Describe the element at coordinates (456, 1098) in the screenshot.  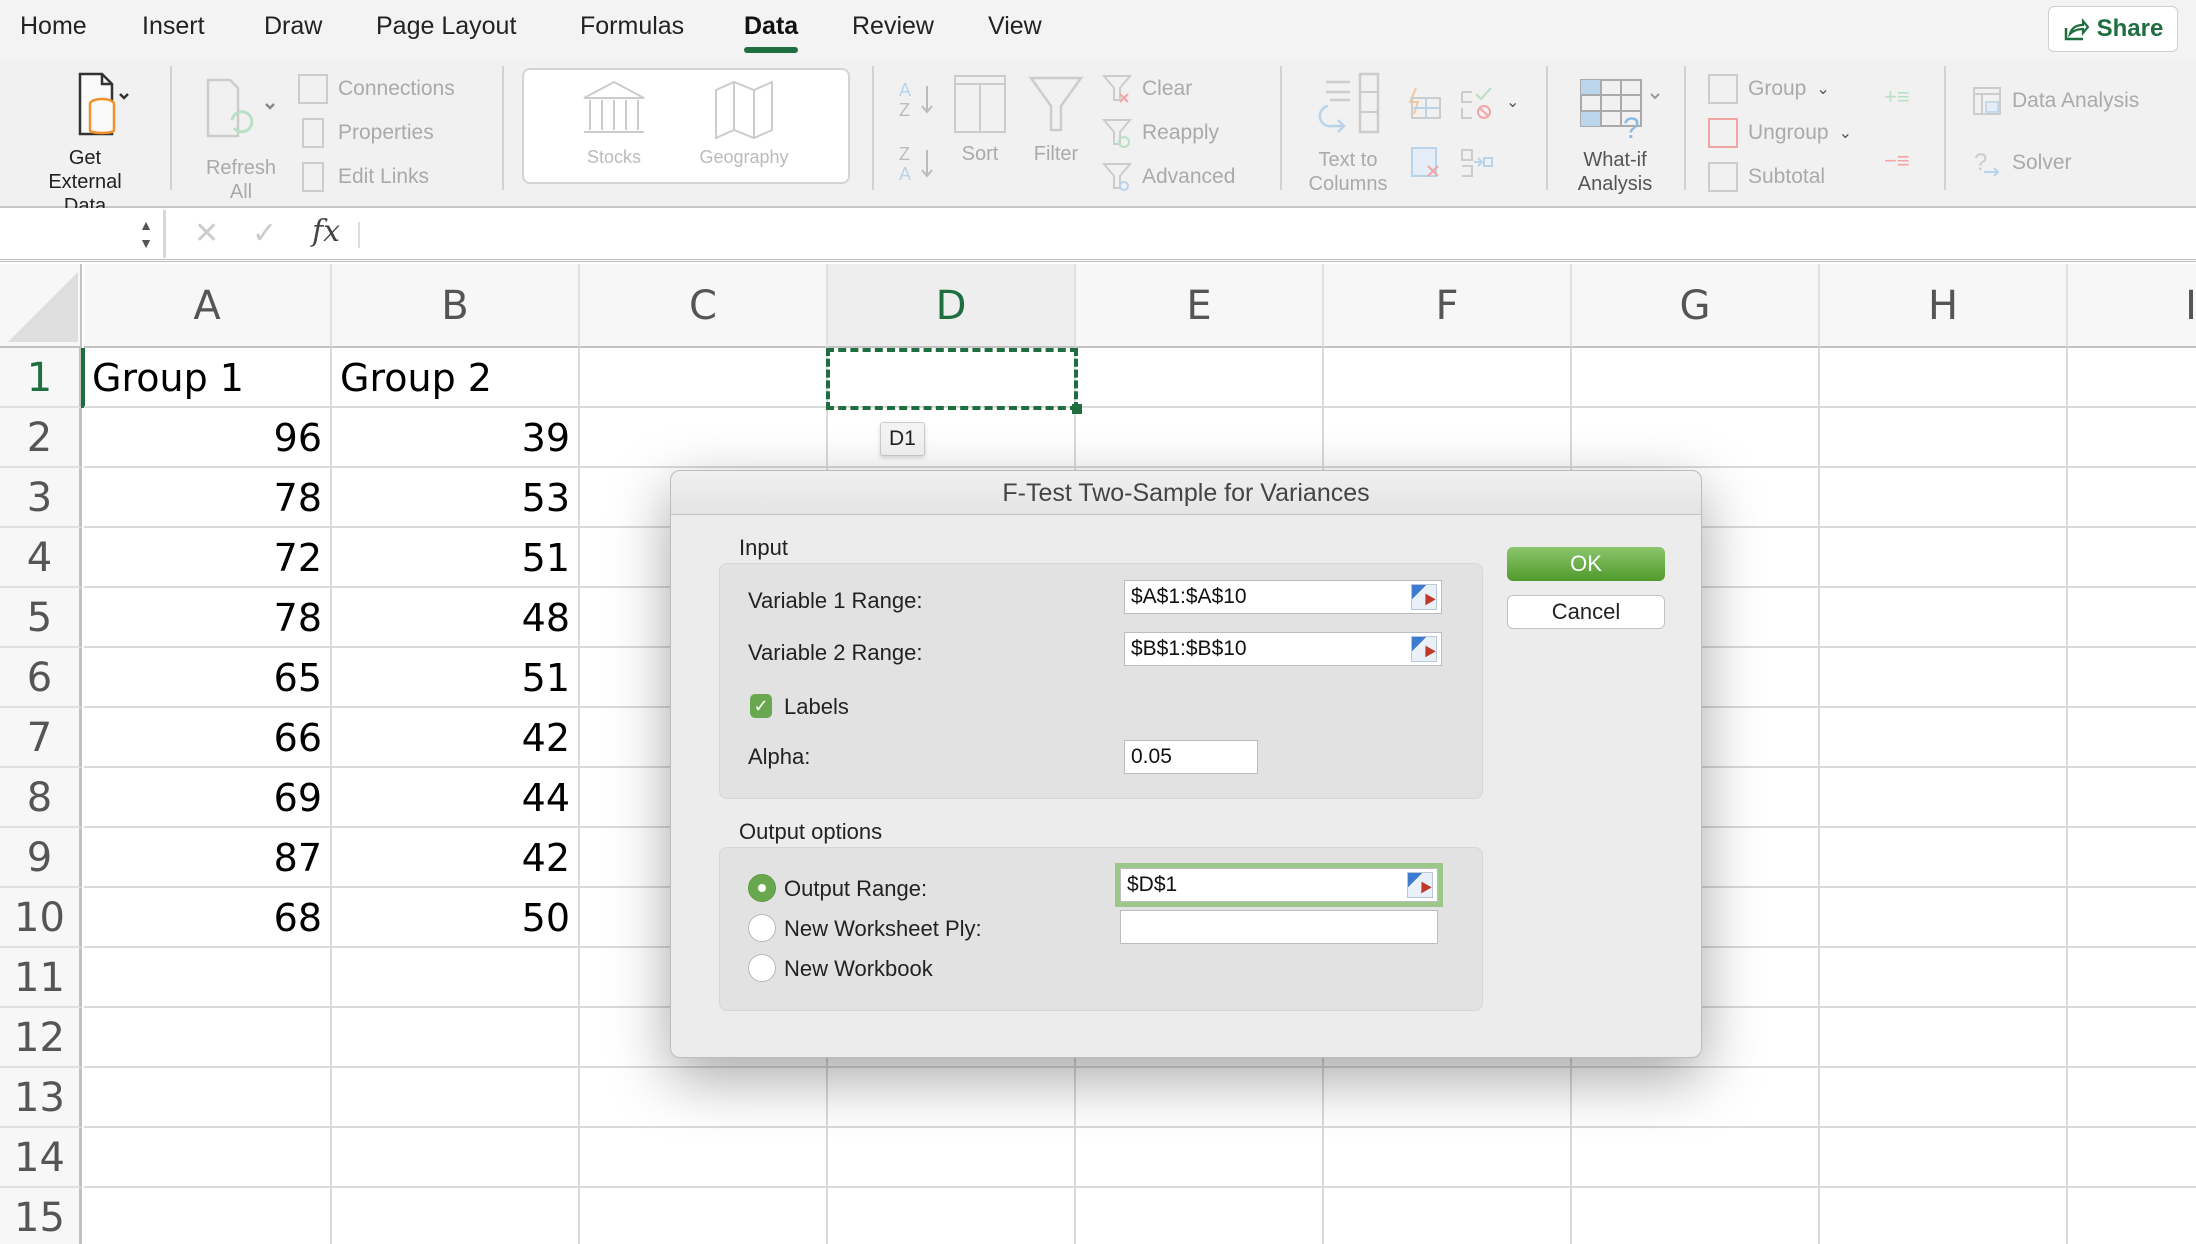
I see `cell-b13` at that location.